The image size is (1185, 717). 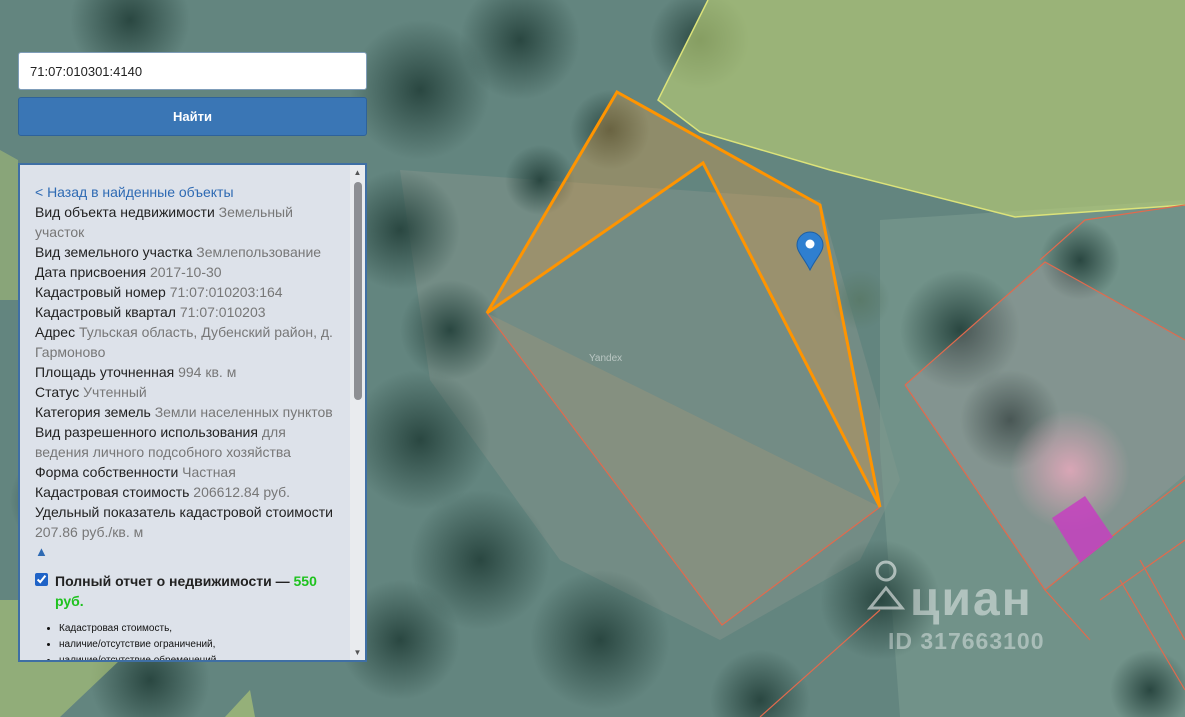 What do you see at coordinates (128, 272) in the screenshot?
I see `field-assignment-date: Дата присвоения 2017-10-30` at bounding box center [128, 272].